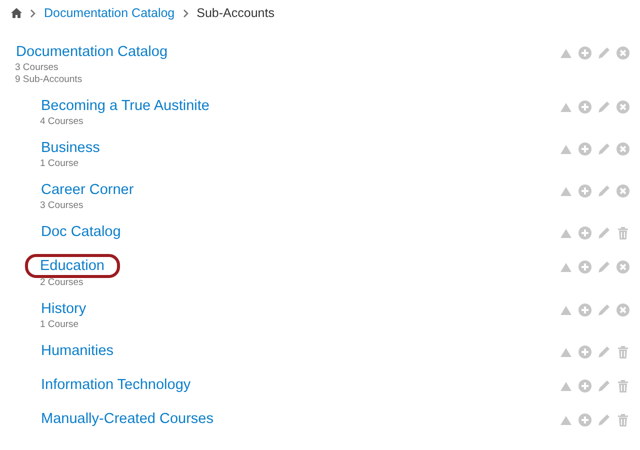  I want to click on account-link: Becoming a True Austinite, so click(125, 106).